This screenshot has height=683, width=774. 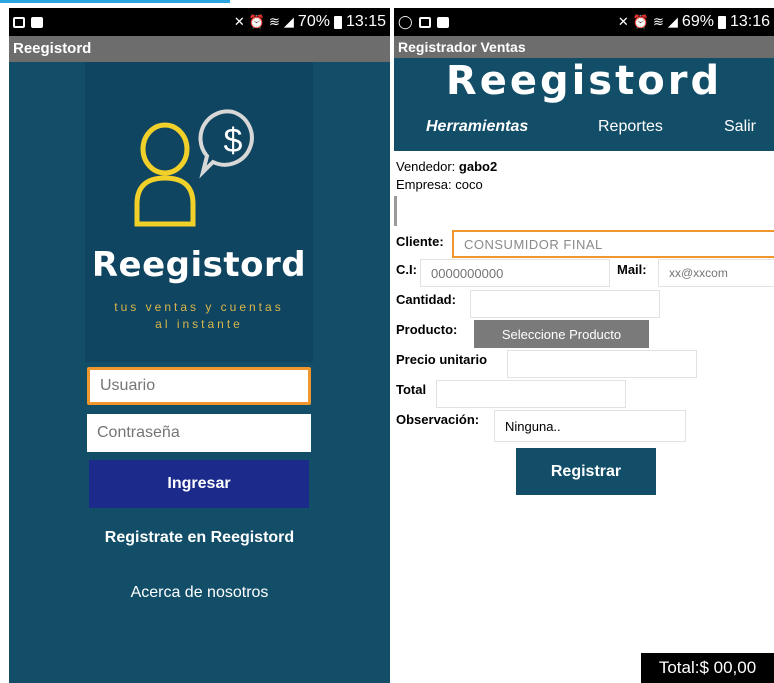 What do you see at coordinates (426, 299) in the screenshot?
I see `quantity-label: Cantidad:` at bounding box center [426, 299].